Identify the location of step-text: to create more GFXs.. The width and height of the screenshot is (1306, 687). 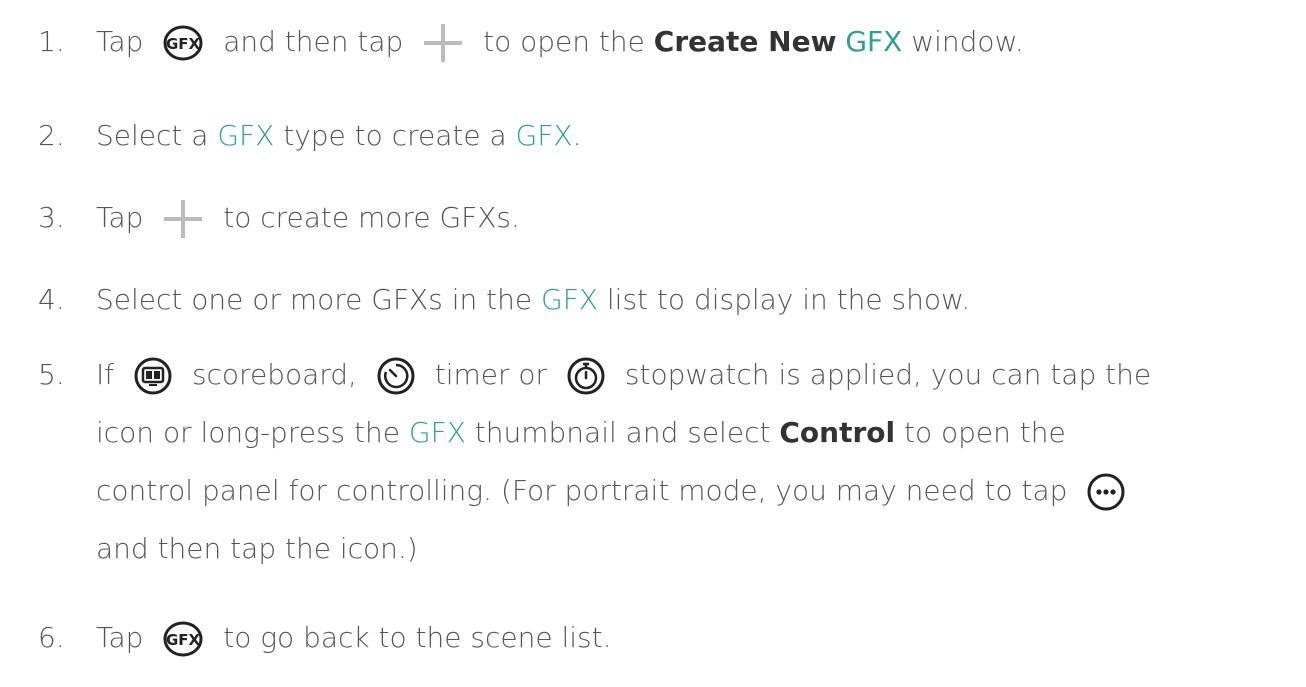
(371, 217).